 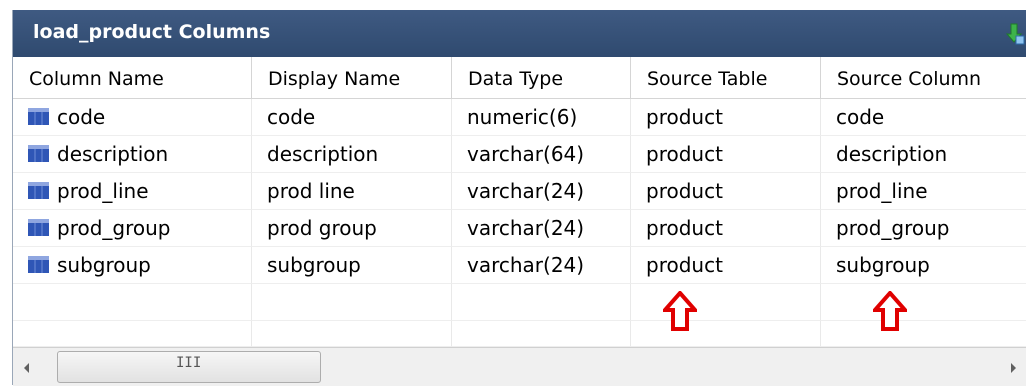 I want to click on column-name-cell: subgroup, so click(x=132, y=265).